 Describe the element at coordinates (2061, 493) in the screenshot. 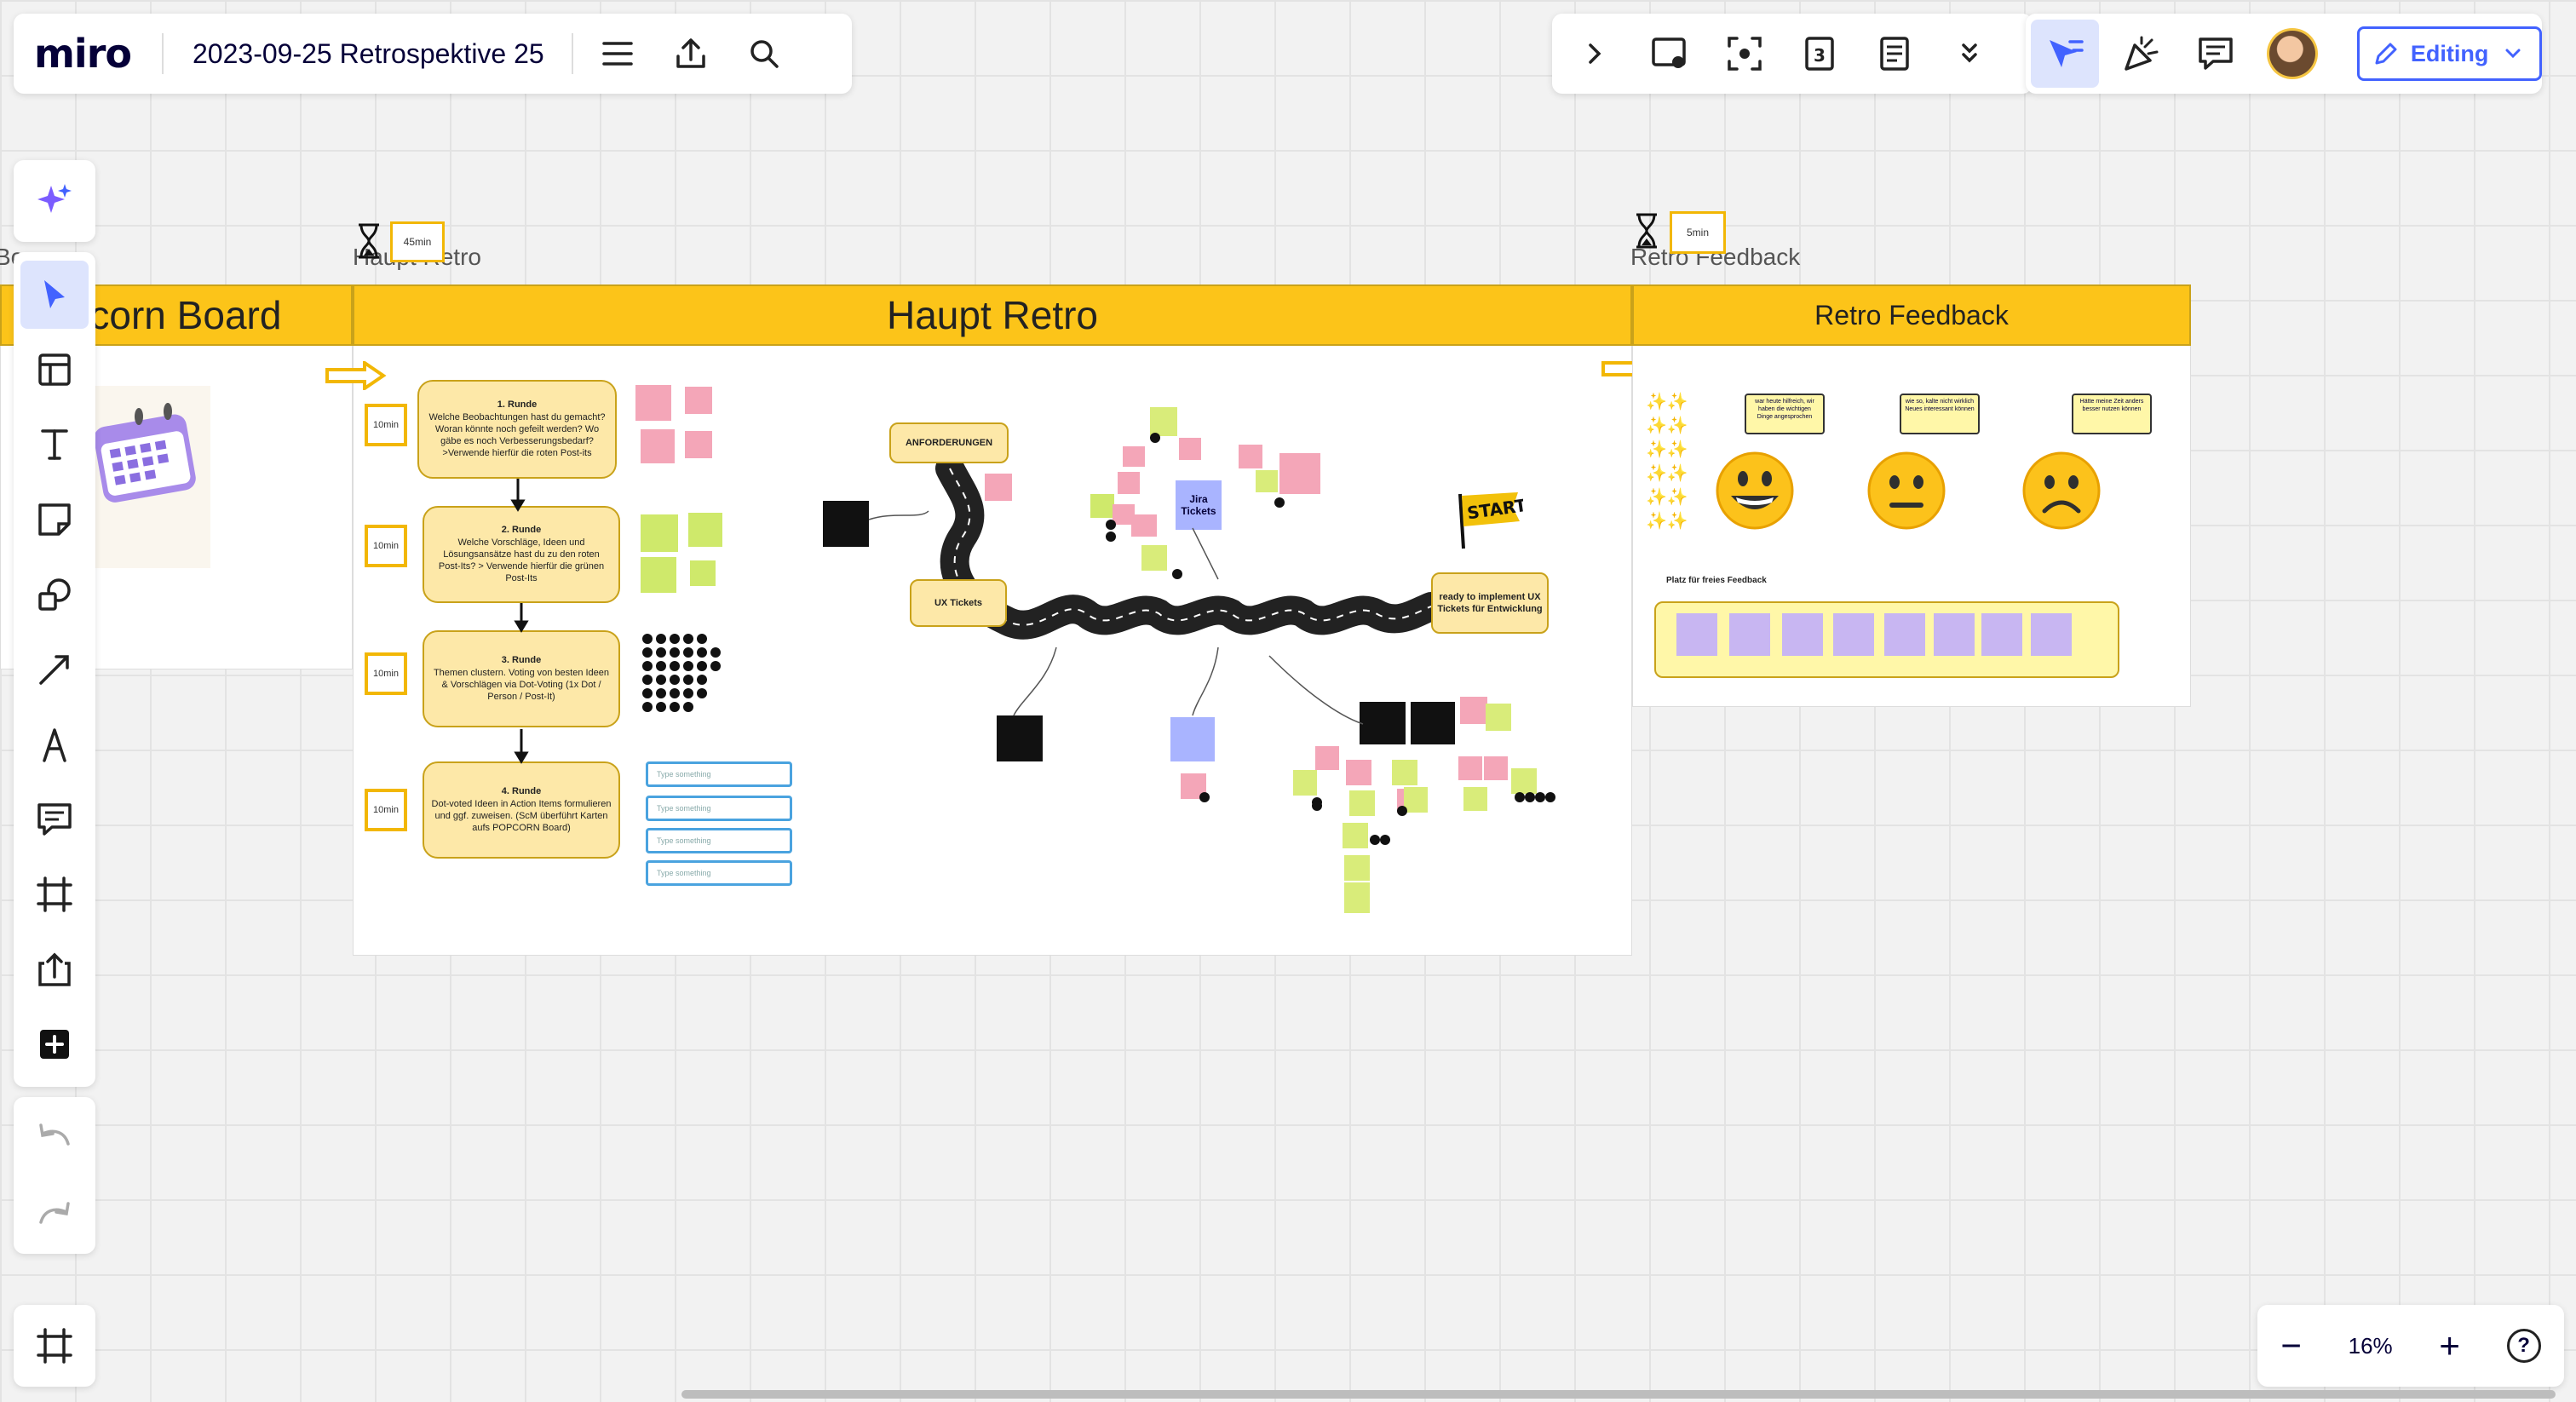

I see `sad-face-icon` at that location.